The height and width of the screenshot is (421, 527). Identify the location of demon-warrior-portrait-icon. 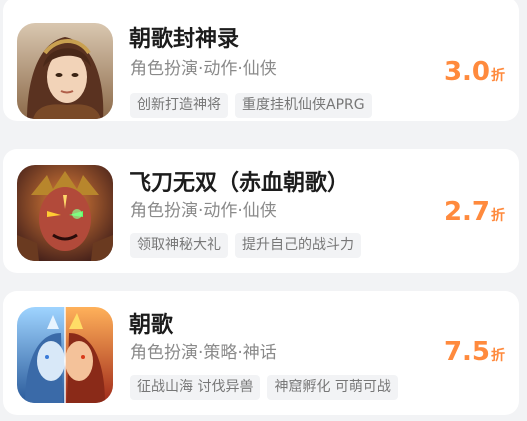
(65, 213).